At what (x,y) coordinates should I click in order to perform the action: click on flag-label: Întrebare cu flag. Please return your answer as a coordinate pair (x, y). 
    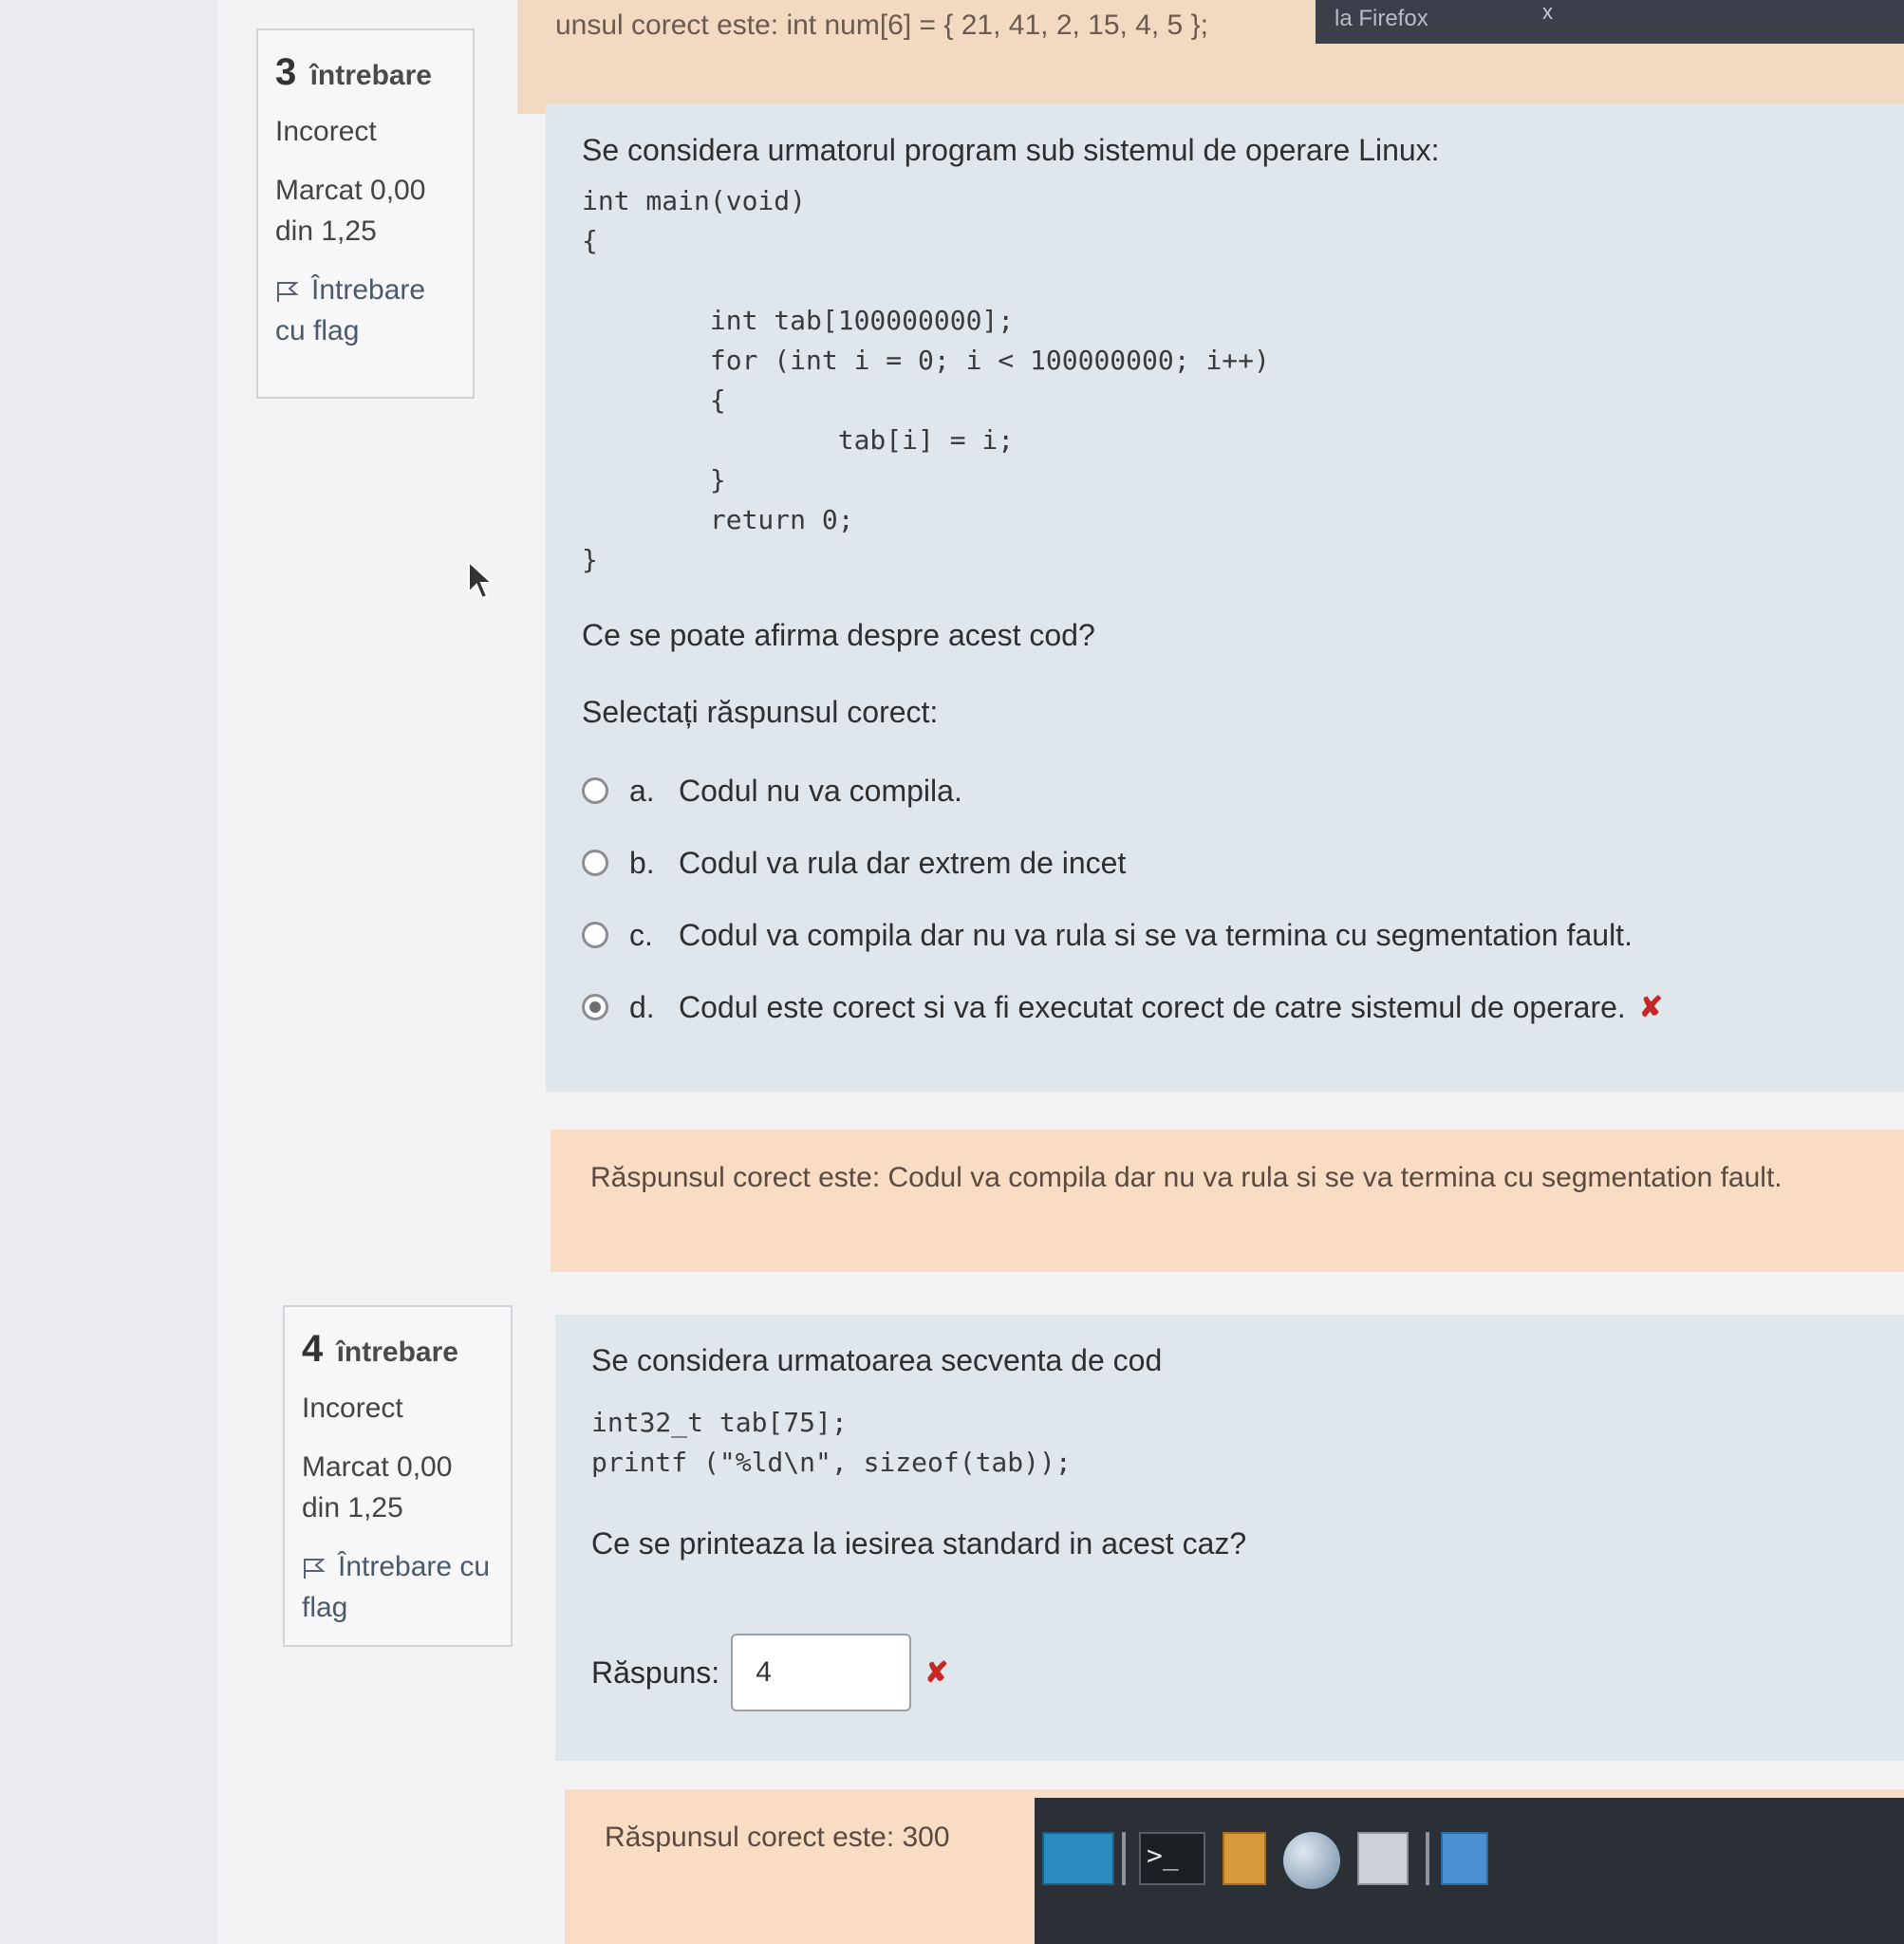
    Looking at the image, I should click on (396, 1587).